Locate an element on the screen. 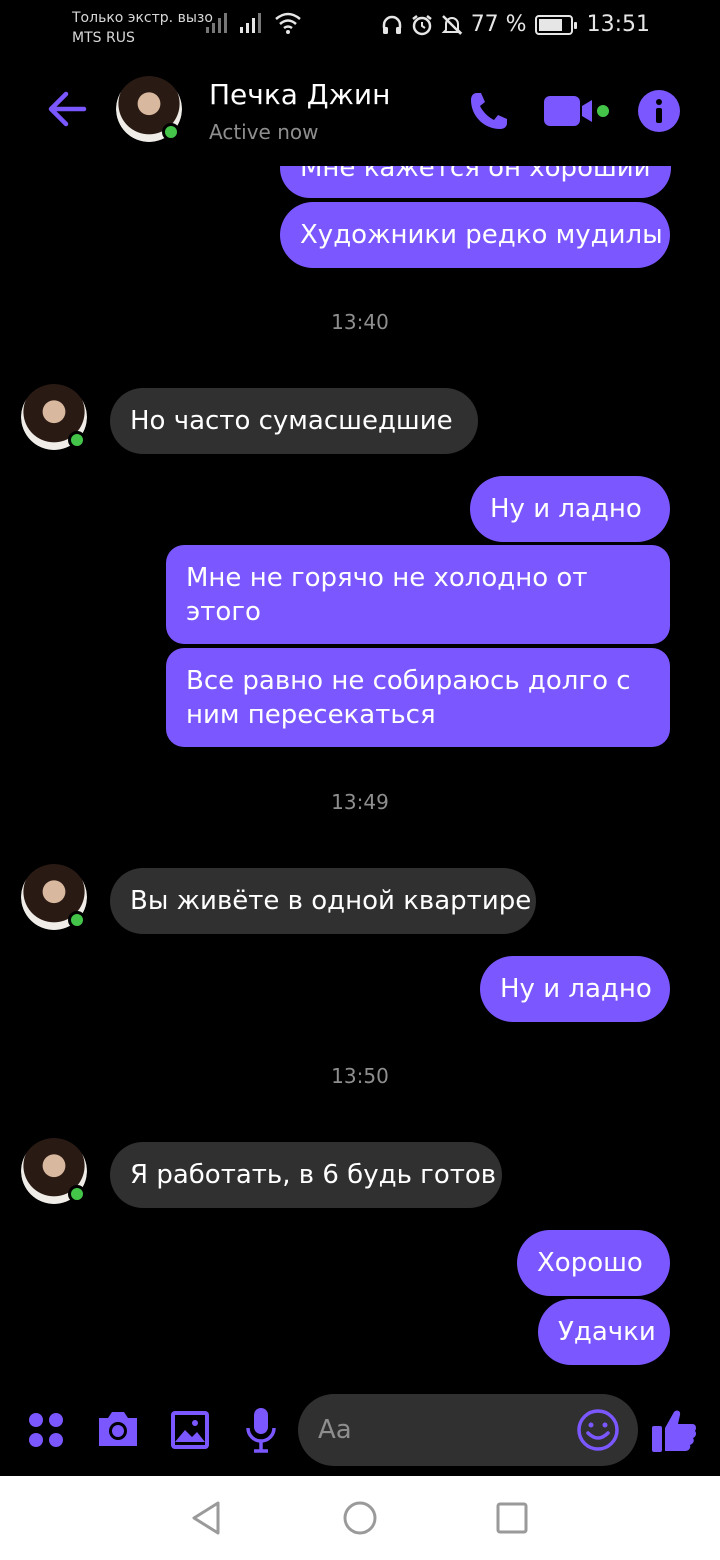  status-time: 13:51 is located at coordinates (618, 24).